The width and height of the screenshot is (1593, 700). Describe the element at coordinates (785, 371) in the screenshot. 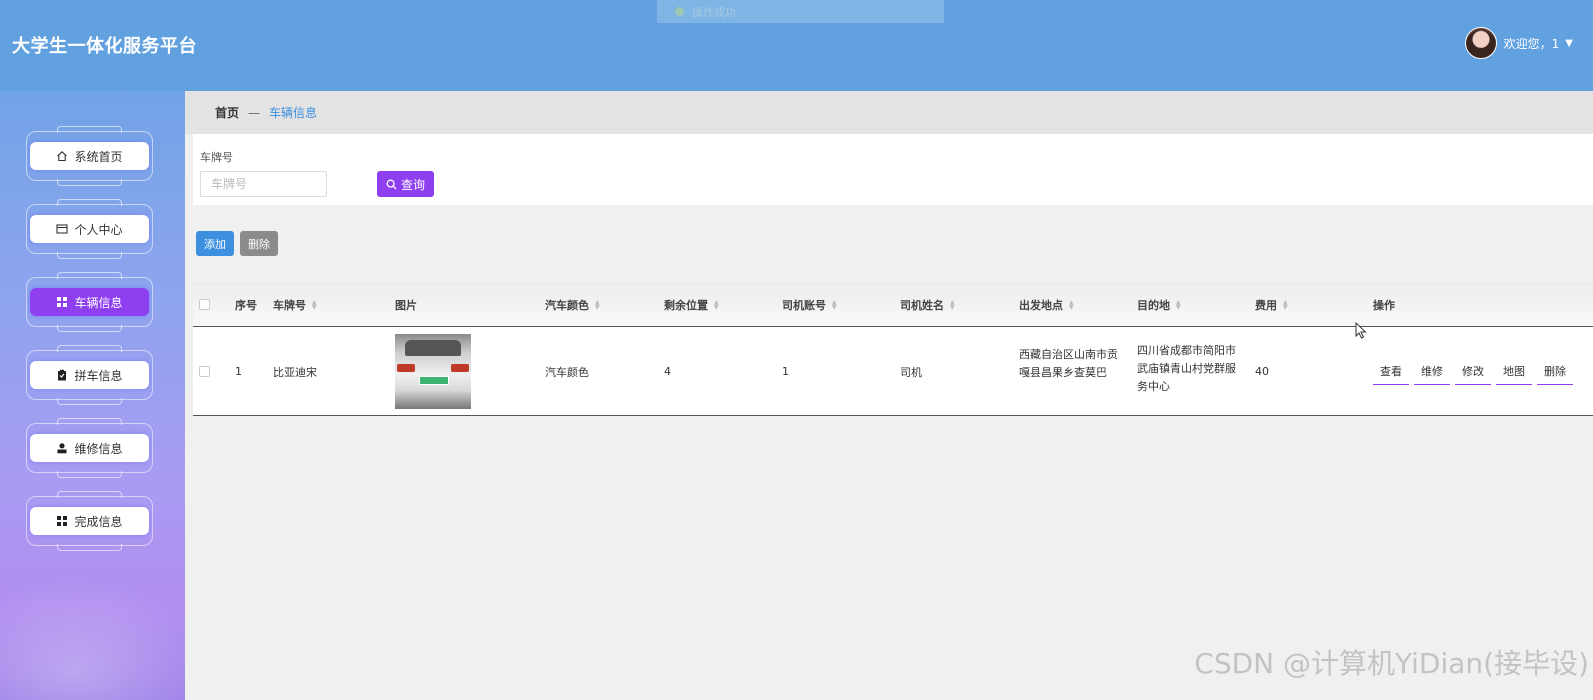

I see `cell-driver-account: 1` at that location.